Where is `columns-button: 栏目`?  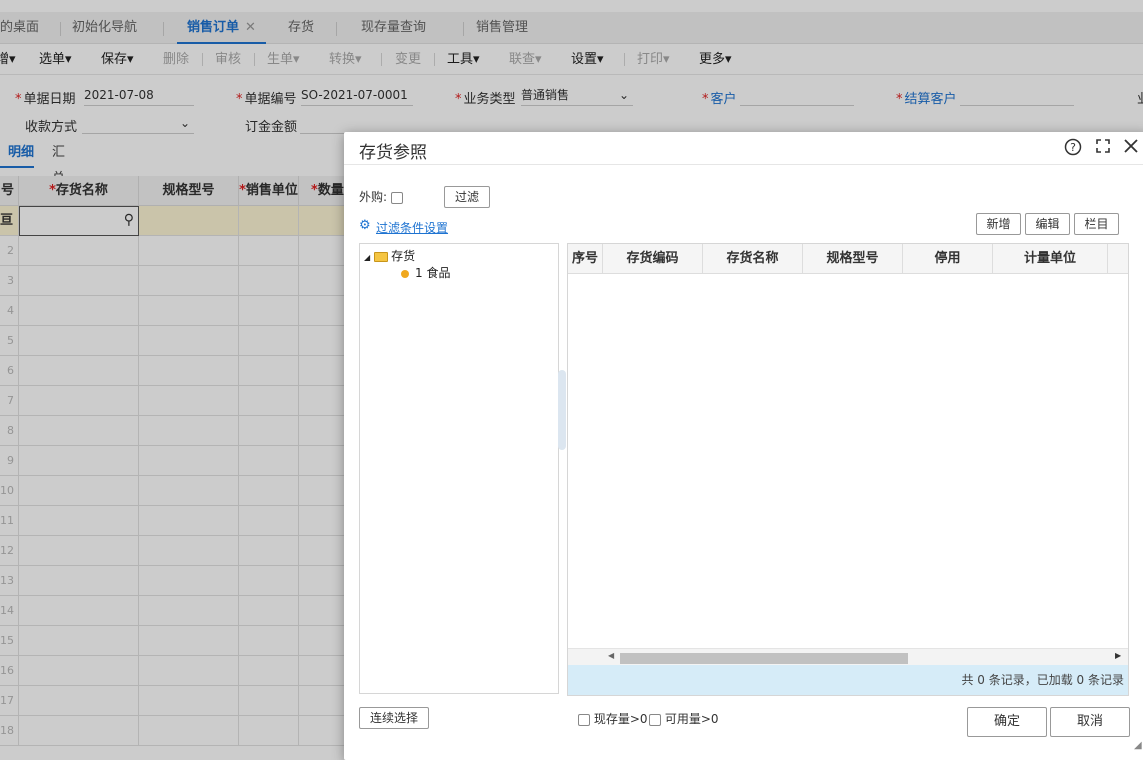 columns-button: 栏目 is located at coordinates (1096, 224).